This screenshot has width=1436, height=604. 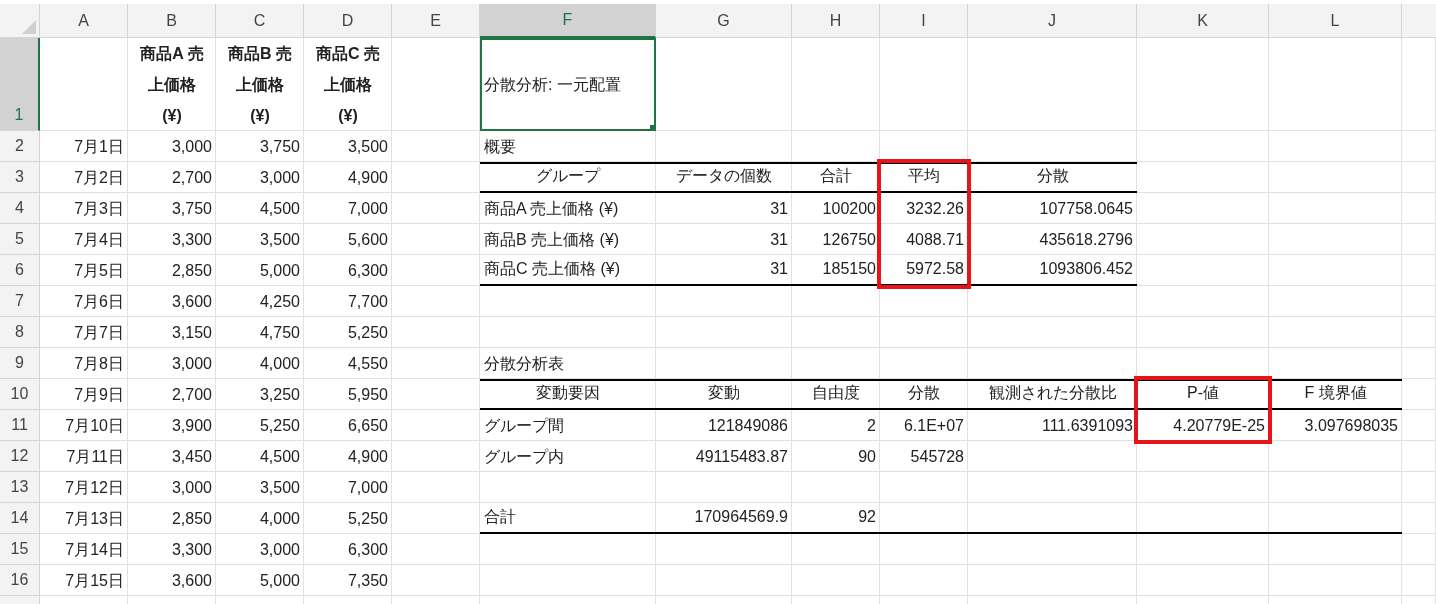 I want to click on table-cell-text: 7,000, so click(x=367, y=488).